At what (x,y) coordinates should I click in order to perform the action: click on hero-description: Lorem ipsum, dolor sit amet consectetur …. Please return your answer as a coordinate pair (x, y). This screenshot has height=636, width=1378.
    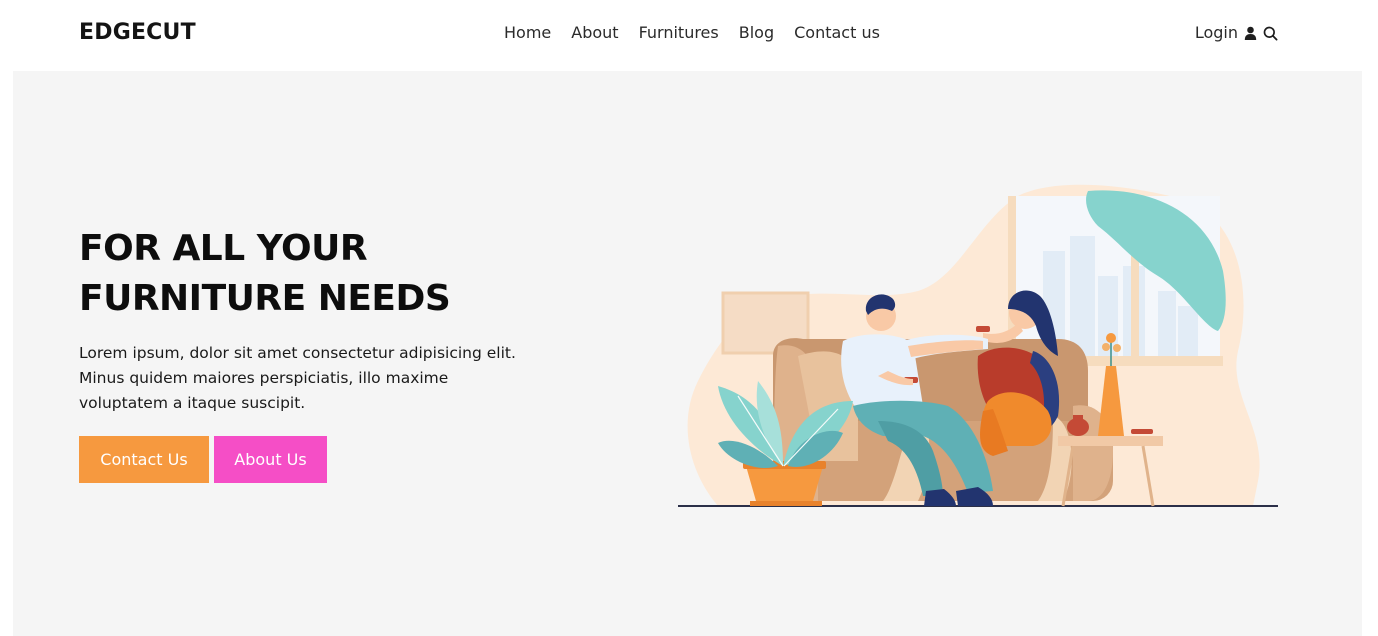
    Looking at the image, I should click on (314, 378).